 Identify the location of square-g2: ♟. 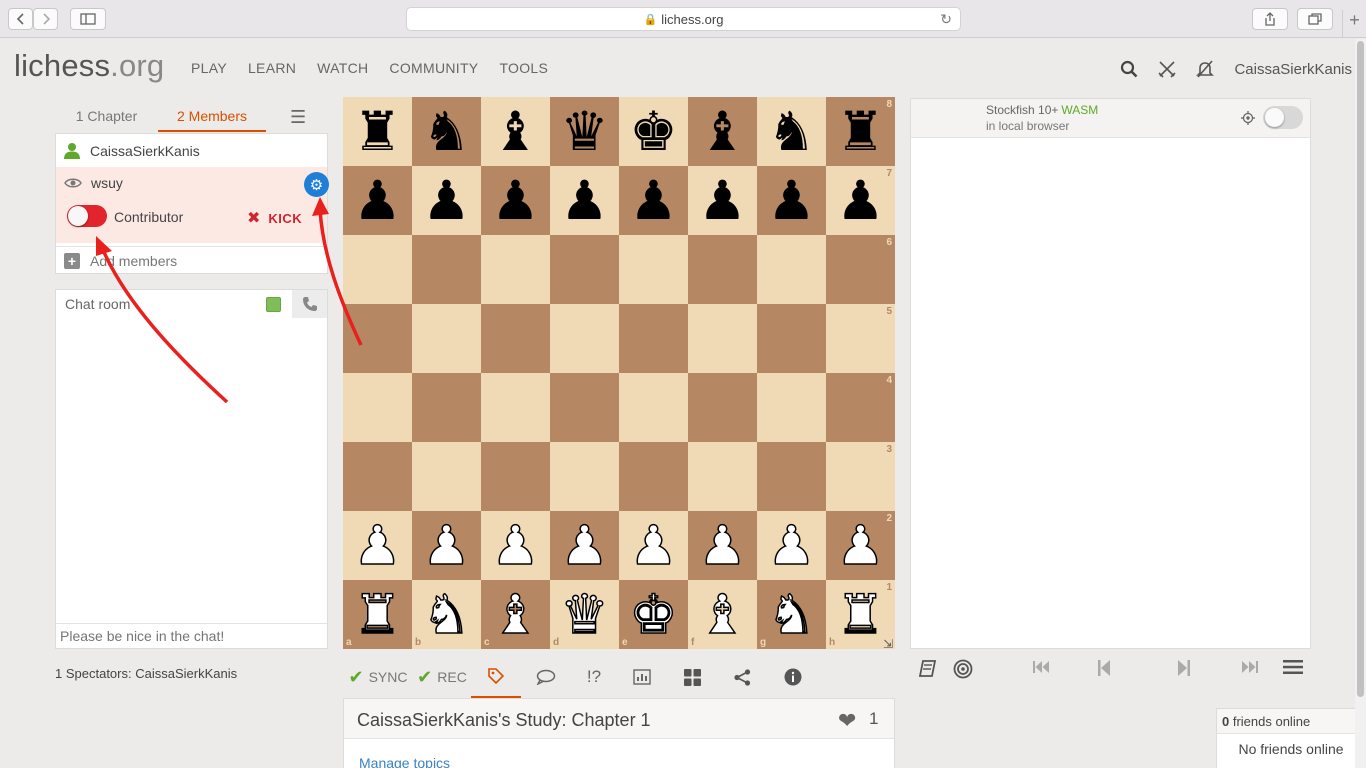
(791, 545).